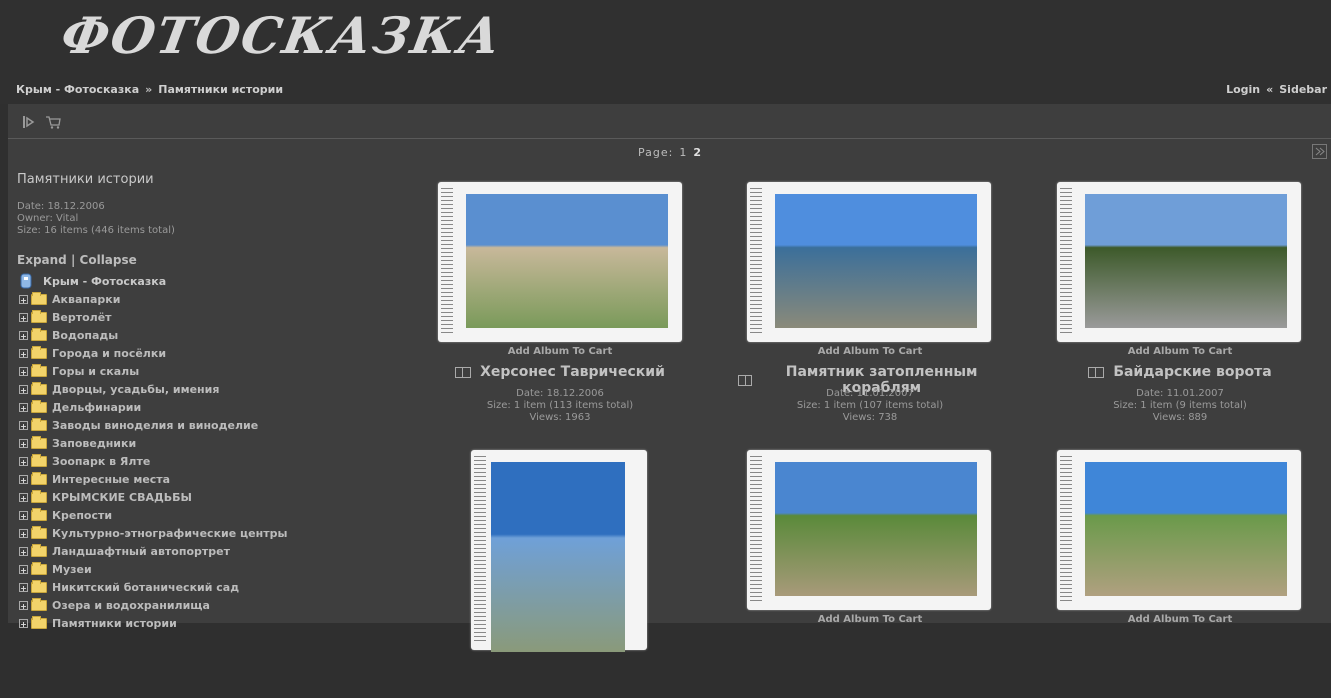 The width and height of the screenshot is (1331, 698). Describe the element at coordinates (77, 89) in the screenshot. I see `breadcrumb-home: Крым - Фотосказка` at that location.